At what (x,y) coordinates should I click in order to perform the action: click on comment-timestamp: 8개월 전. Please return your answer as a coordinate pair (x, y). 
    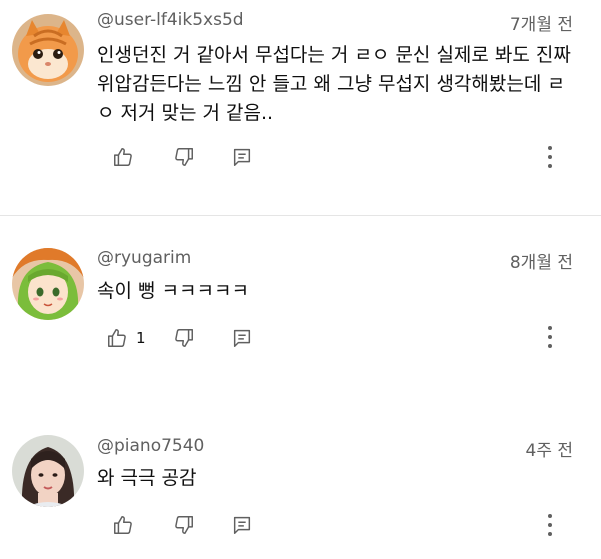
    Looking at the image, I should click on (541, 260).